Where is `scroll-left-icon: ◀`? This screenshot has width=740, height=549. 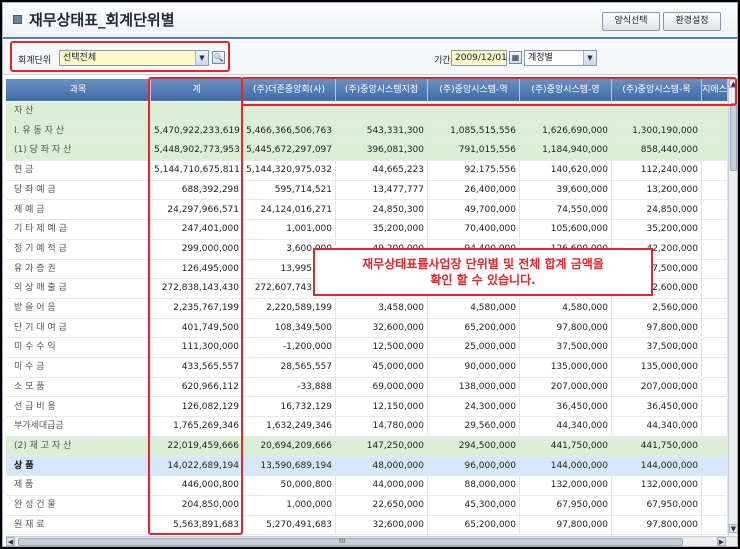
scroll-left-icon: ◀ is located at coordinates (10, 541).